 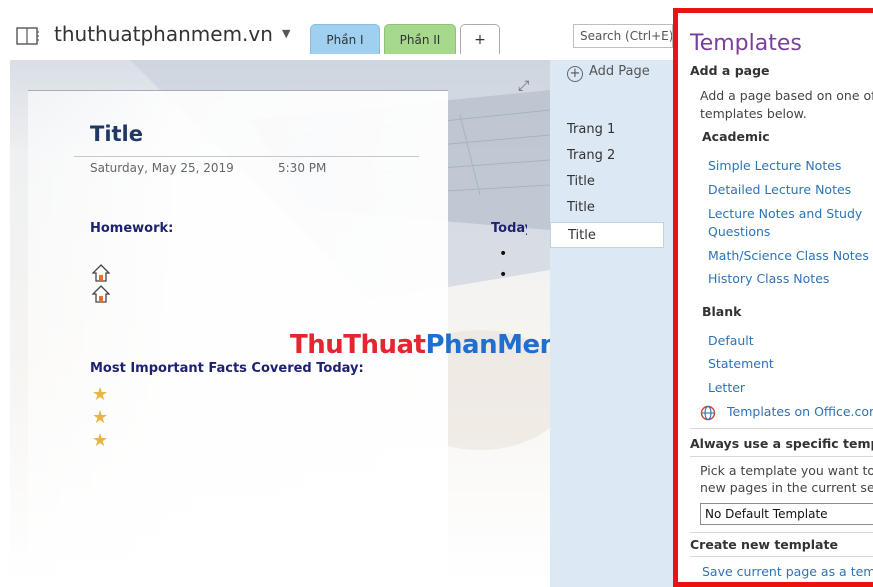 I want to click on chevron-down-icon: ▼, so click(x=286, y=33).